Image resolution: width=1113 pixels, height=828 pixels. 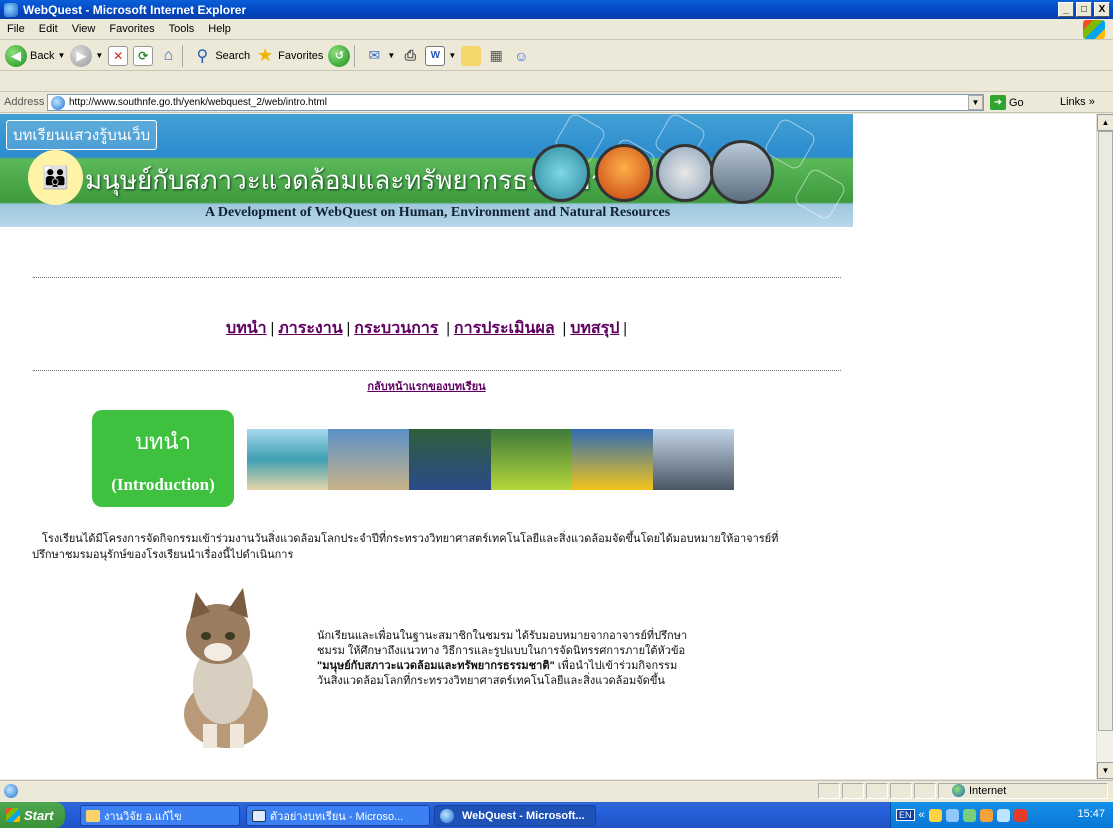 I want to click on intro-heading-box: บทนำ (Introduction), so click(x=163, y=458).